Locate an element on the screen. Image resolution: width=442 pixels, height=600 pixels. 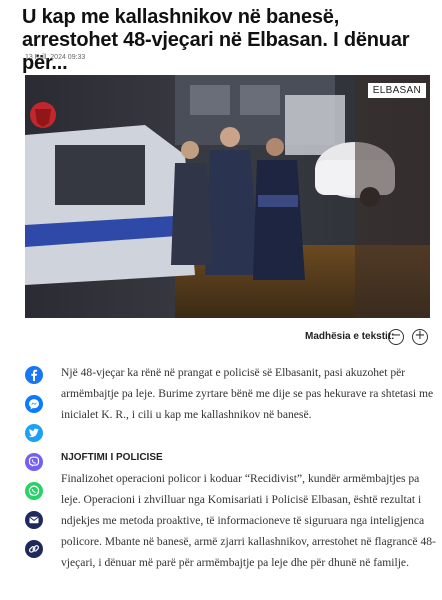
whatsapp-icon is located at coordinates (34, 491).